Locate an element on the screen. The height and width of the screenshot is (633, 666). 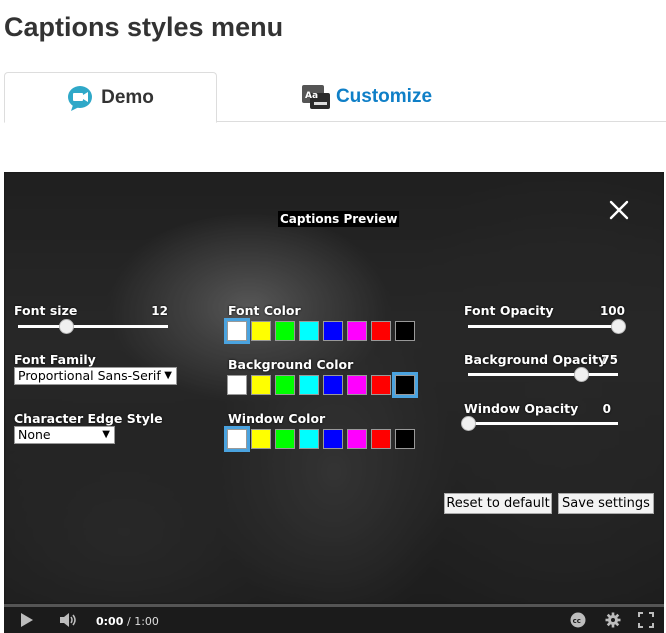
window-color-label: Window Color is located at coordinates (277, 418).